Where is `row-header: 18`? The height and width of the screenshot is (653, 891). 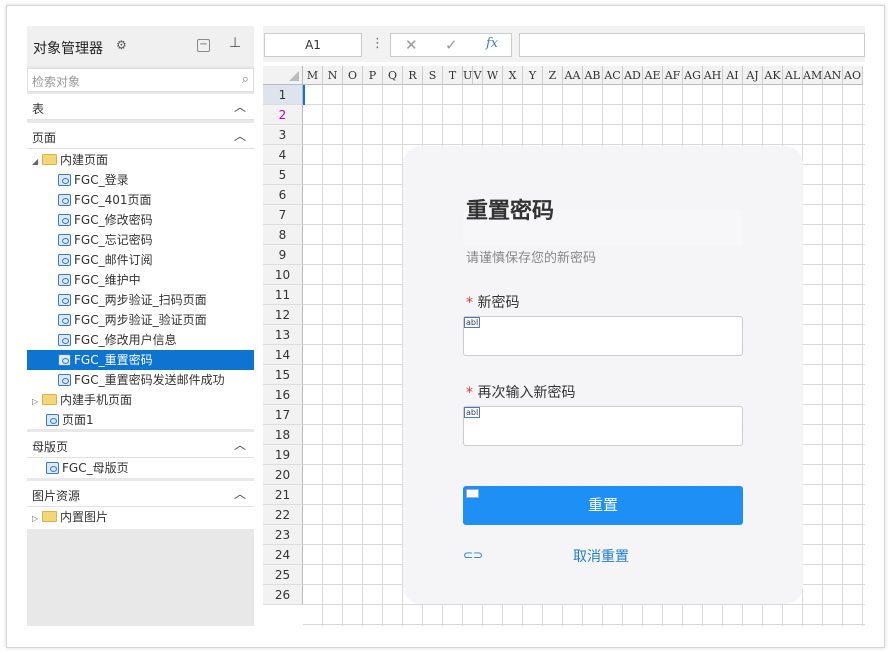 row-header: 18 is located at coordinates (283, 435).